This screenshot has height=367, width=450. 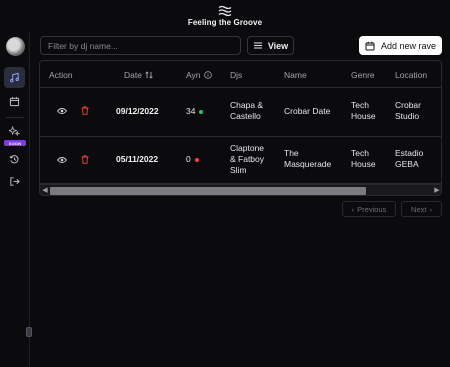 I want to click on waves-icon, so click(x=225, y=11).